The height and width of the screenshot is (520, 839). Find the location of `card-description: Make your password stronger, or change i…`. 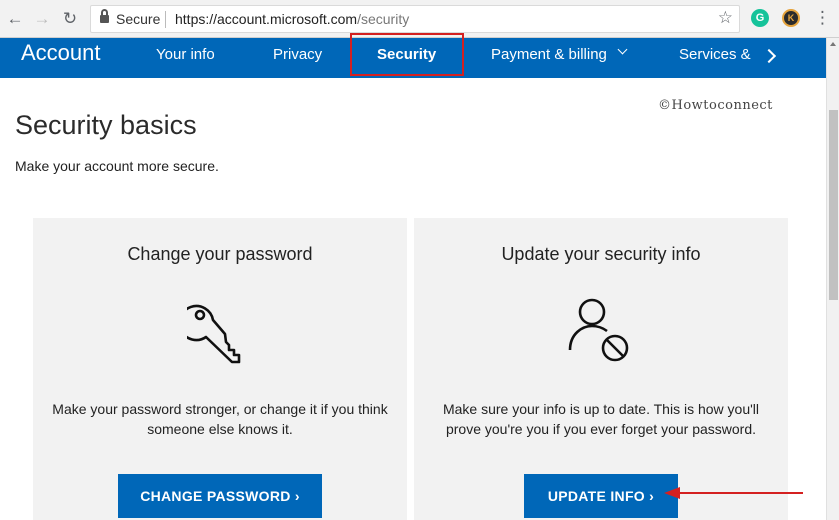

card-description: Make your password stronger, or change i… is located at coordinates (220, 419).